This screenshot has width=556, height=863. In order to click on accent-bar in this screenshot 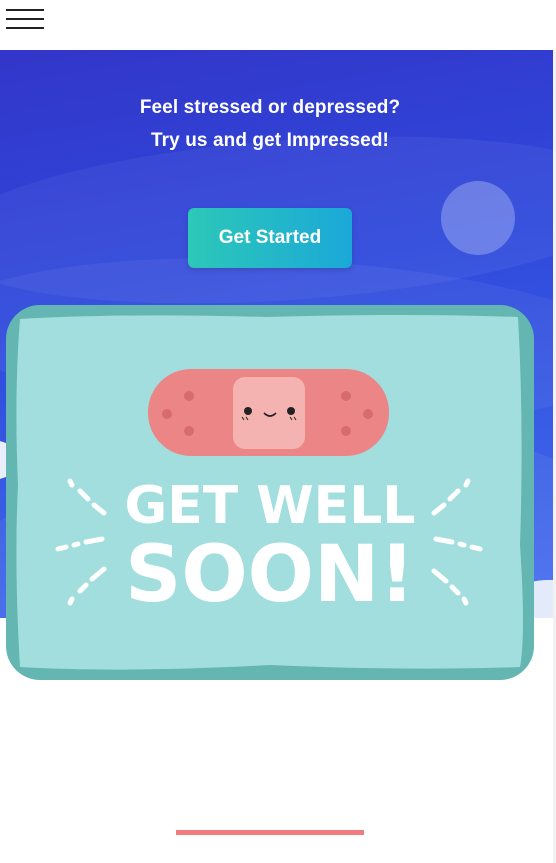, I will do `click(270, 832)`.